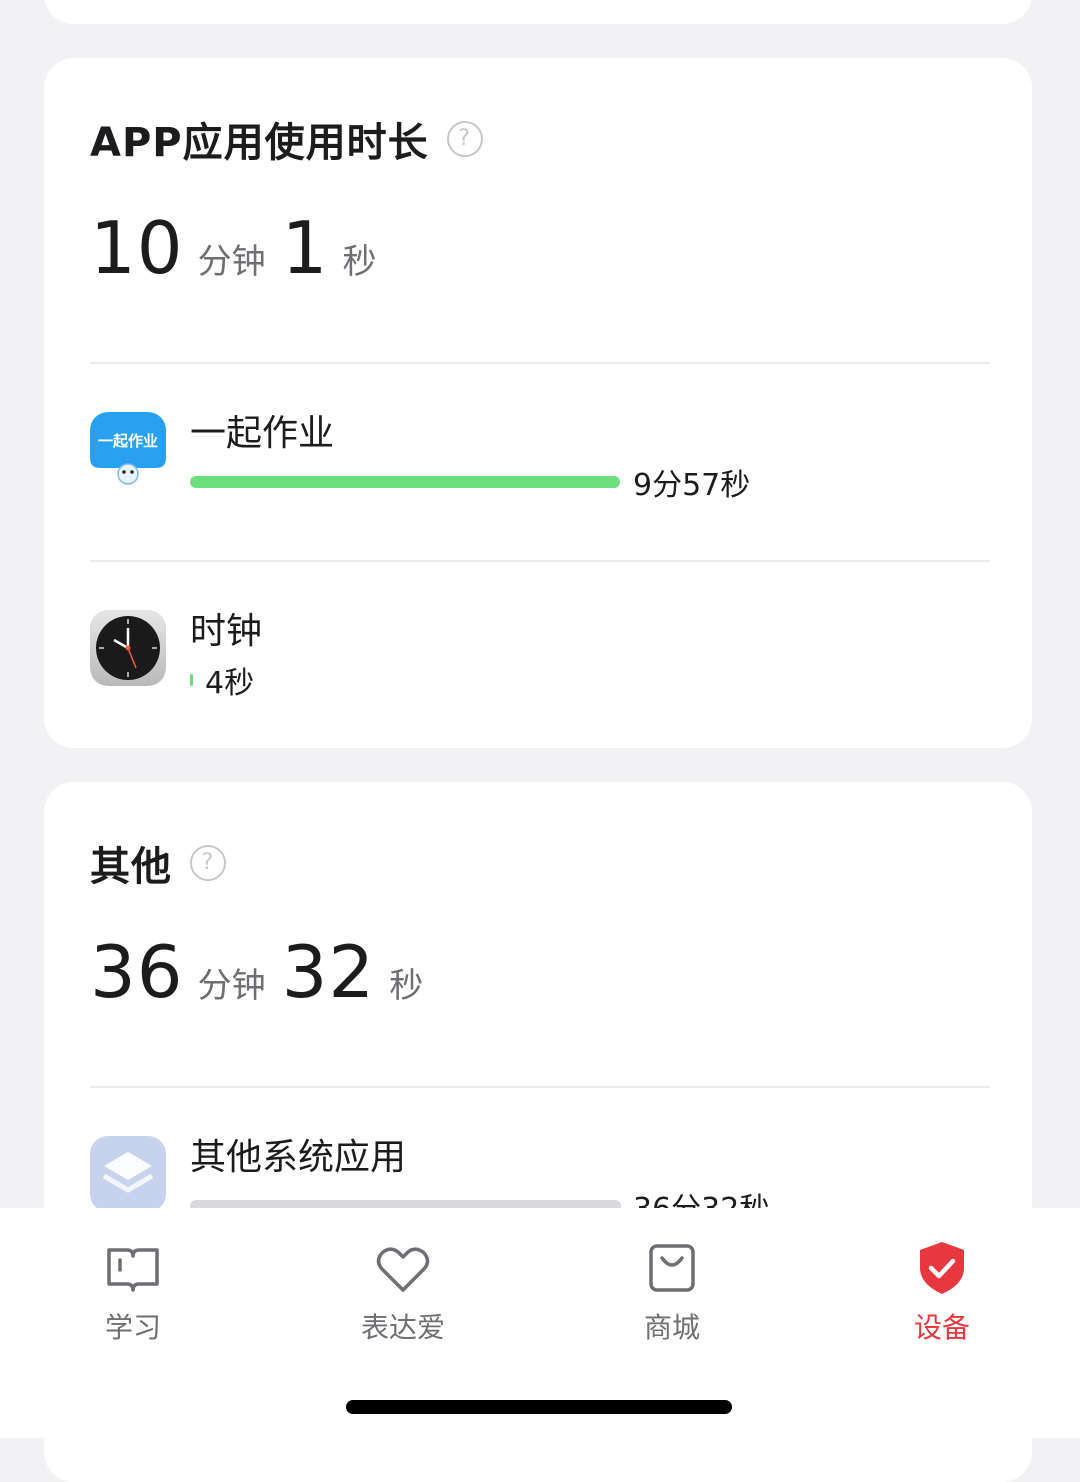 This screenshot has height=1482, width=1080. What do you see at coordinates (672, 1268) in the screenshot?
I see `shopping-bag-icon` at bounding box center [672, 1268].